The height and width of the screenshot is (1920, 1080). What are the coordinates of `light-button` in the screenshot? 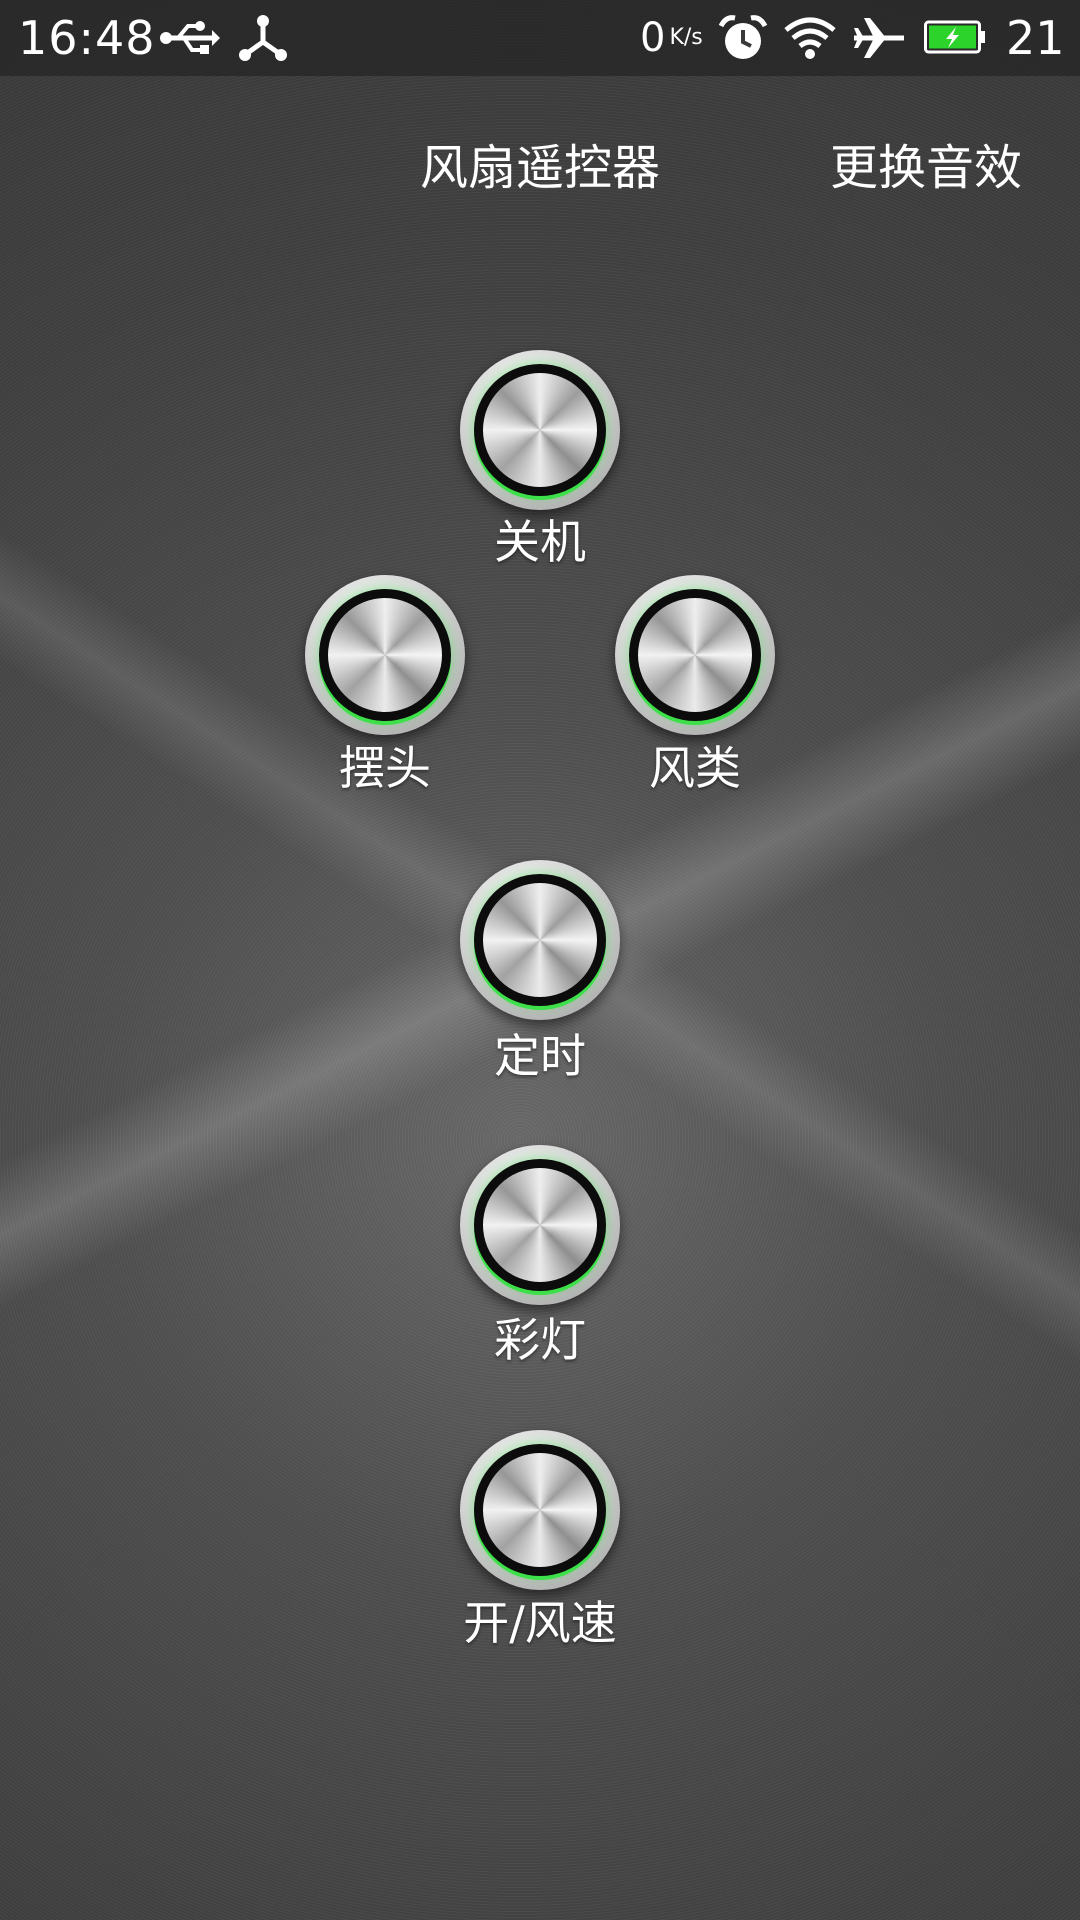 It's located at (540, 1225).